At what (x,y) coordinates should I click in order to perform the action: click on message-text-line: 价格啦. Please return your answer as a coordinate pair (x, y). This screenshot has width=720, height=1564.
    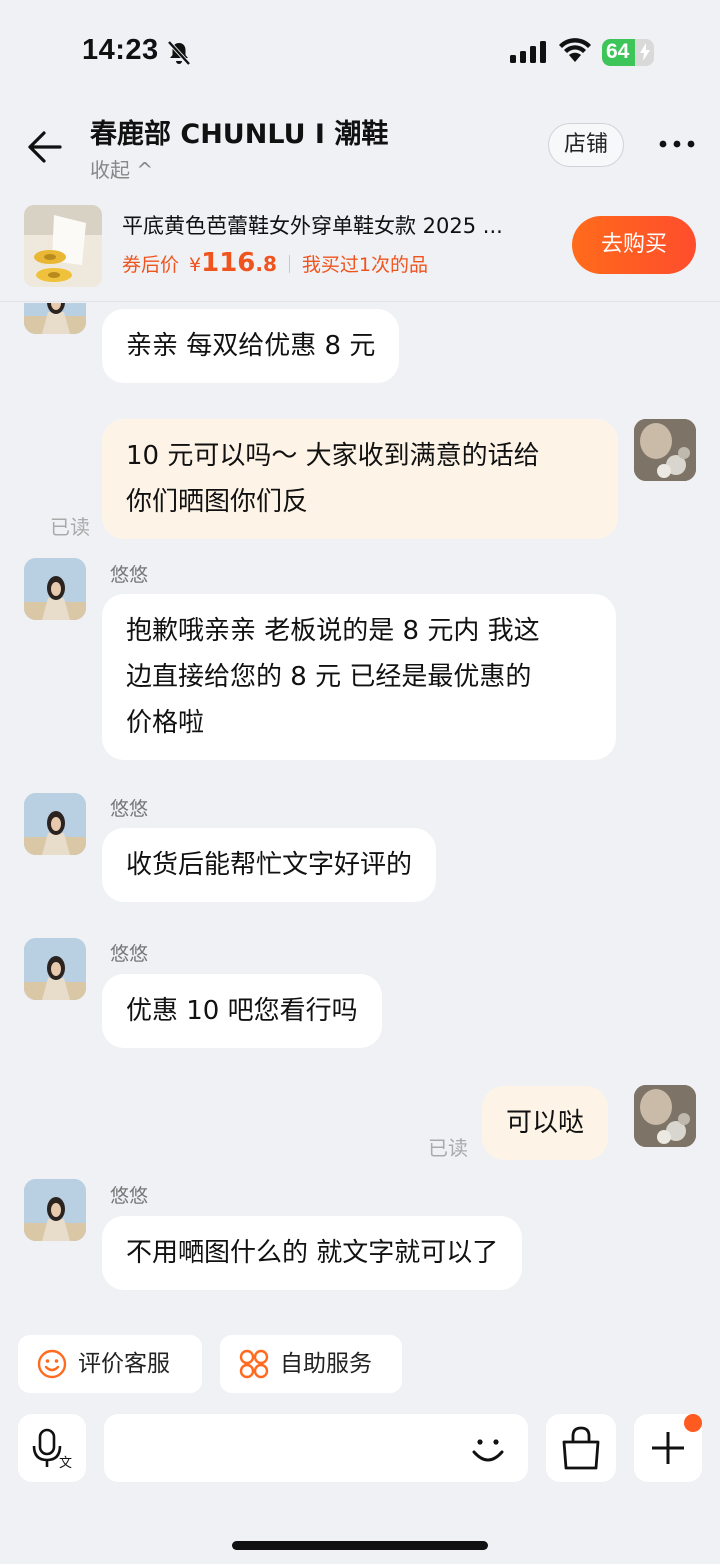
    Looking at the image, I should click on (165, 723).